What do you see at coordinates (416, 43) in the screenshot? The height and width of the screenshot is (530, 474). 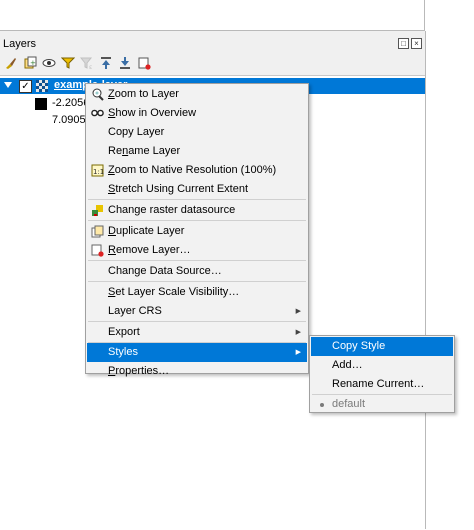 I see `close-panel-button: ×` at bounding box center [416, 43].